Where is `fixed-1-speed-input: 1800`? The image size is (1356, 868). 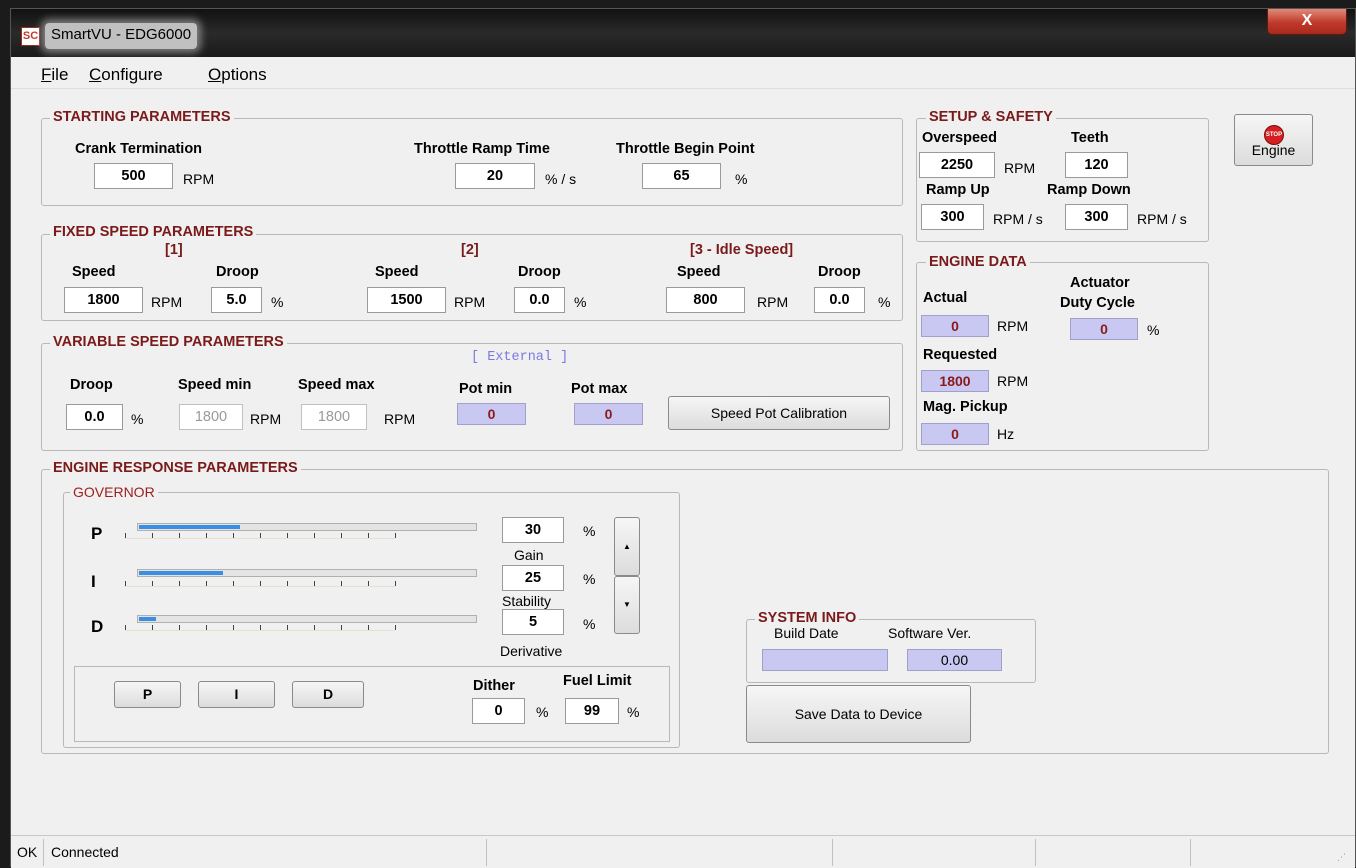
fixed-1-speed-input: 1800 is located at coordinates (103, 300).